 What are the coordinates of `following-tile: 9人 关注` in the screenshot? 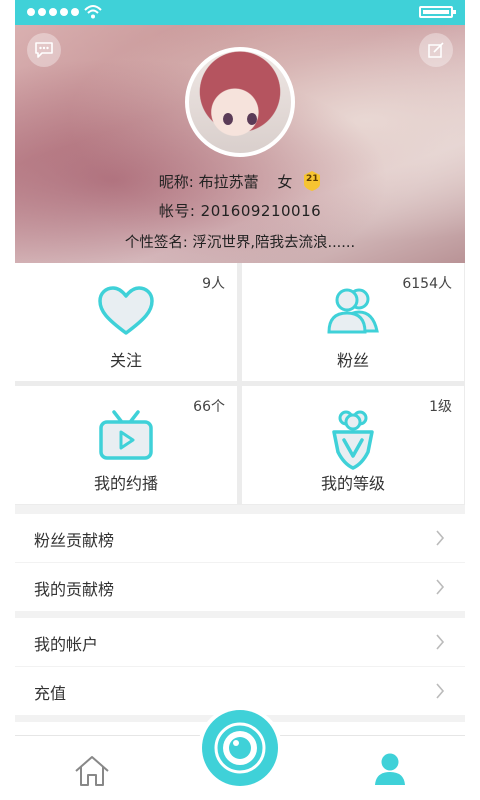 It's located at (126, 322).